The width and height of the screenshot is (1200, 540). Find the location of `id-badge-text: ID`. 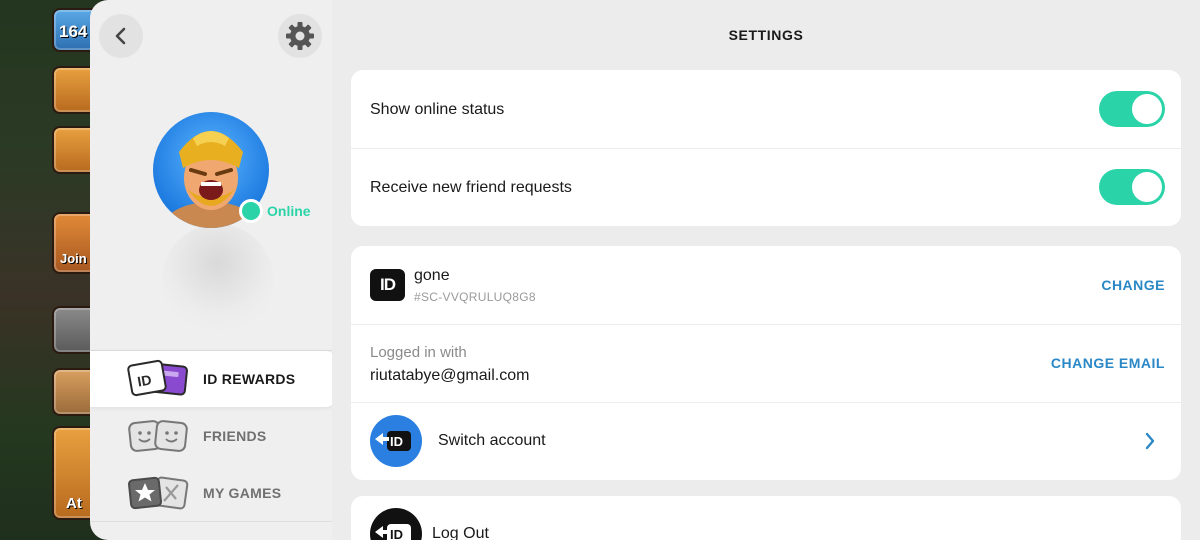

id-badge-text: ID is located at coordinates (388, 284).